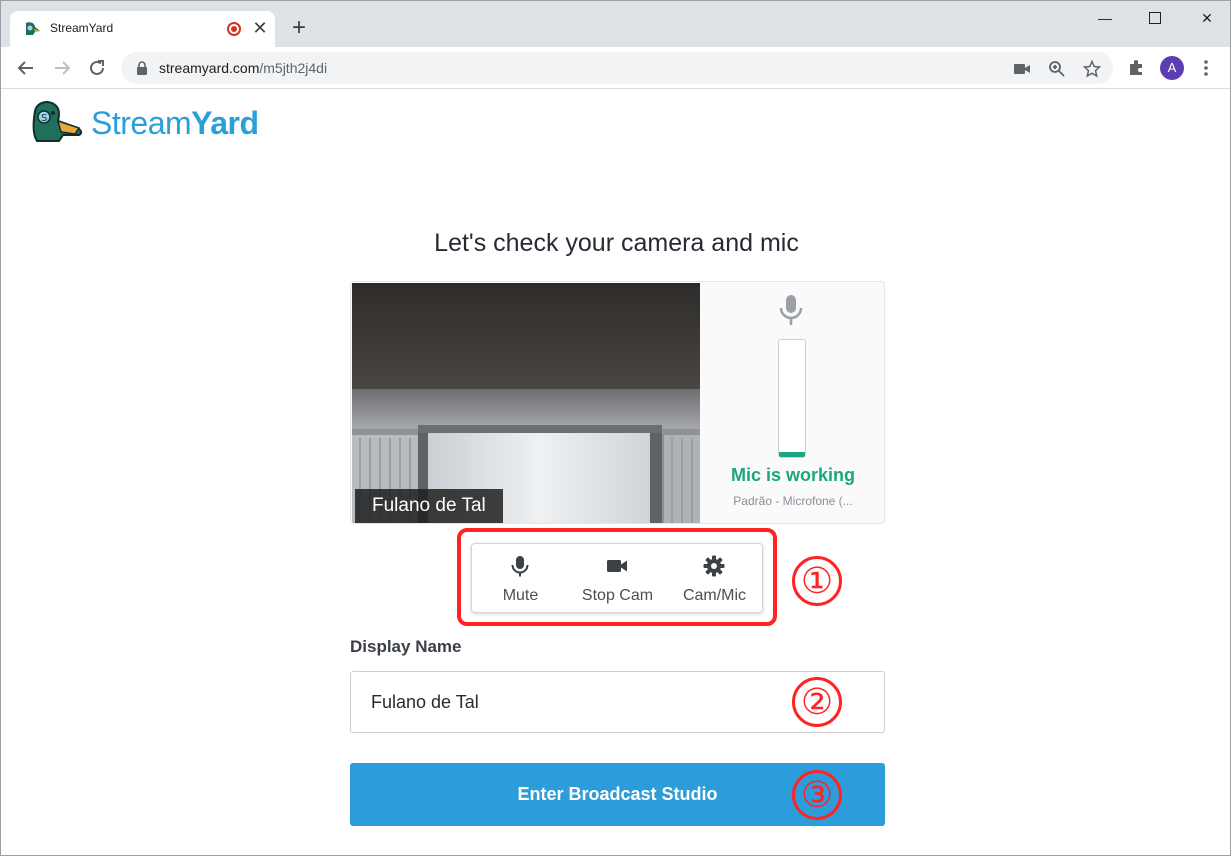 The image size is (1231, 856). Describe the element at coordinates (714, 566) in the screenshot. I see `gear-icon` at that location.